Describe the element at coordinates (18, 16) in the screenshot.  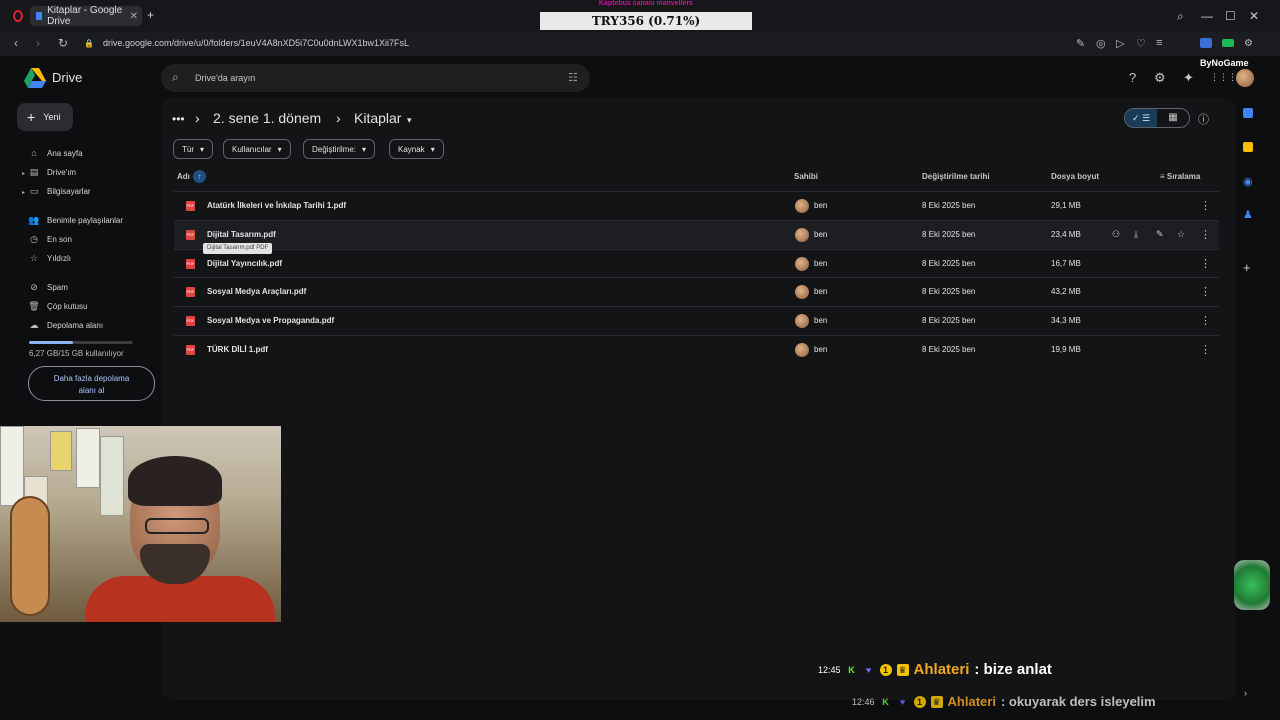
I see `opera-logo-icon` at that location.